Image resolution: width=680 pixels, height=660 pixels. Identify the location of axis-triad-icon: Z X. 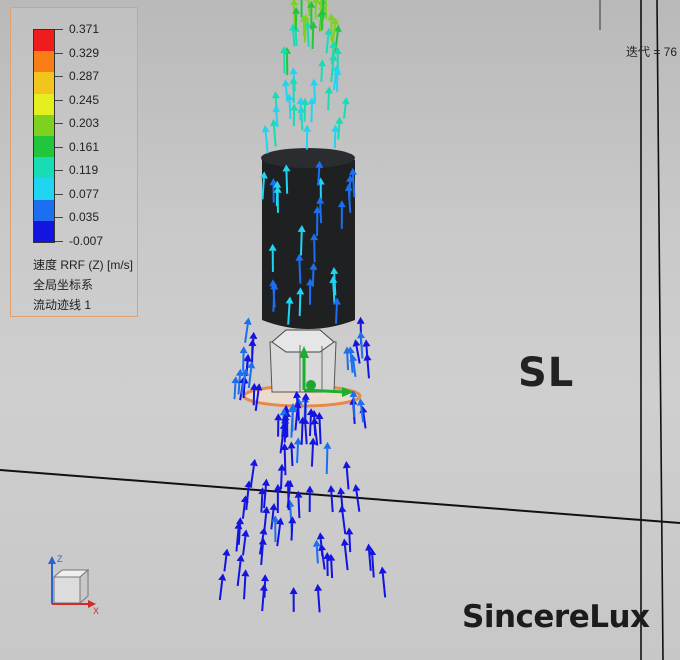
(75, 587).